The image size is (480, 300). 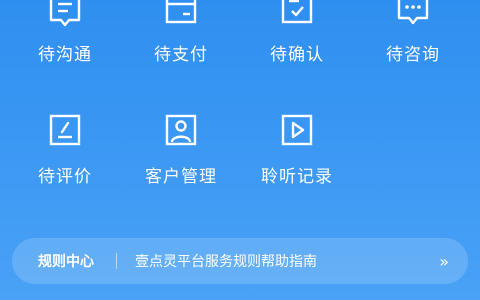 What do you see at coordinates (65, 130) in the screenshot?
I see `edit-icon` at bounding box center [65, 130].